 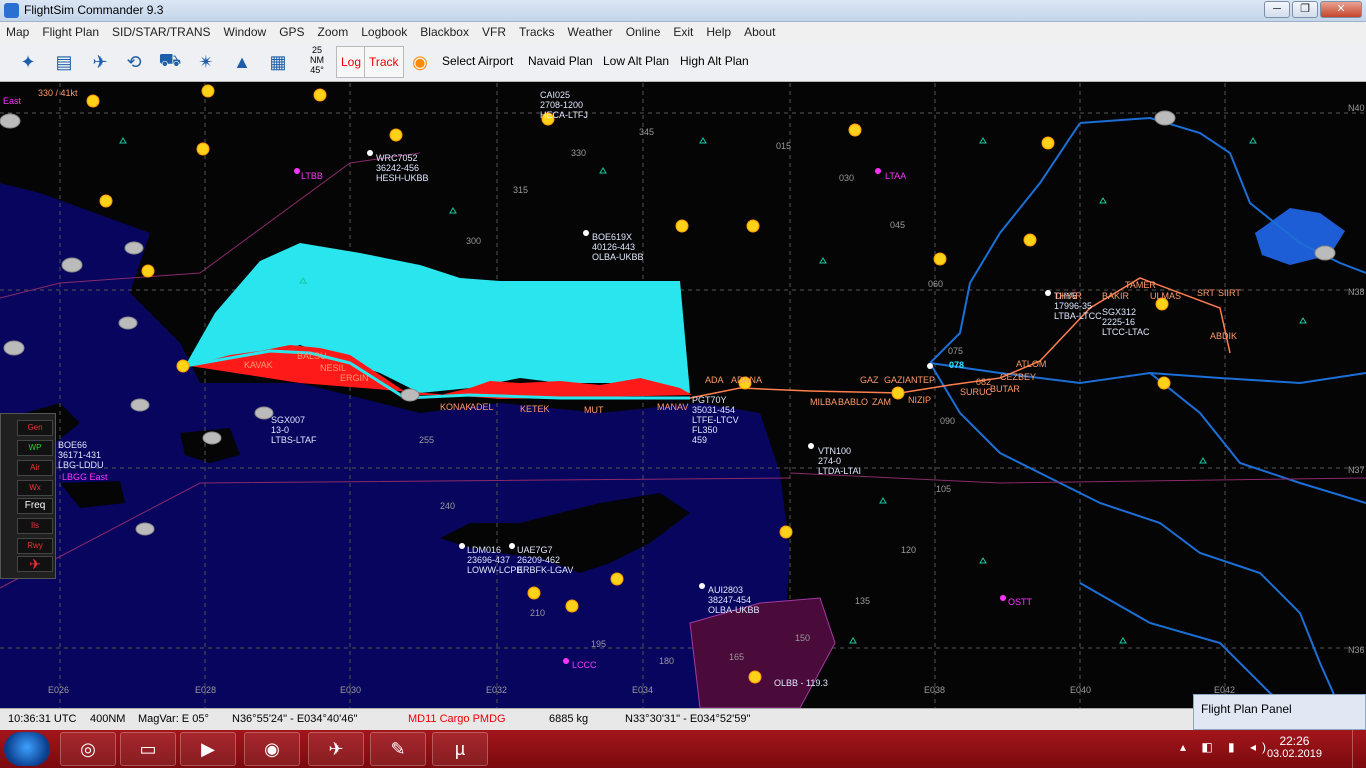 I want to click on waypoint-diyar: DIYAR, so click(x=1068, y=296).